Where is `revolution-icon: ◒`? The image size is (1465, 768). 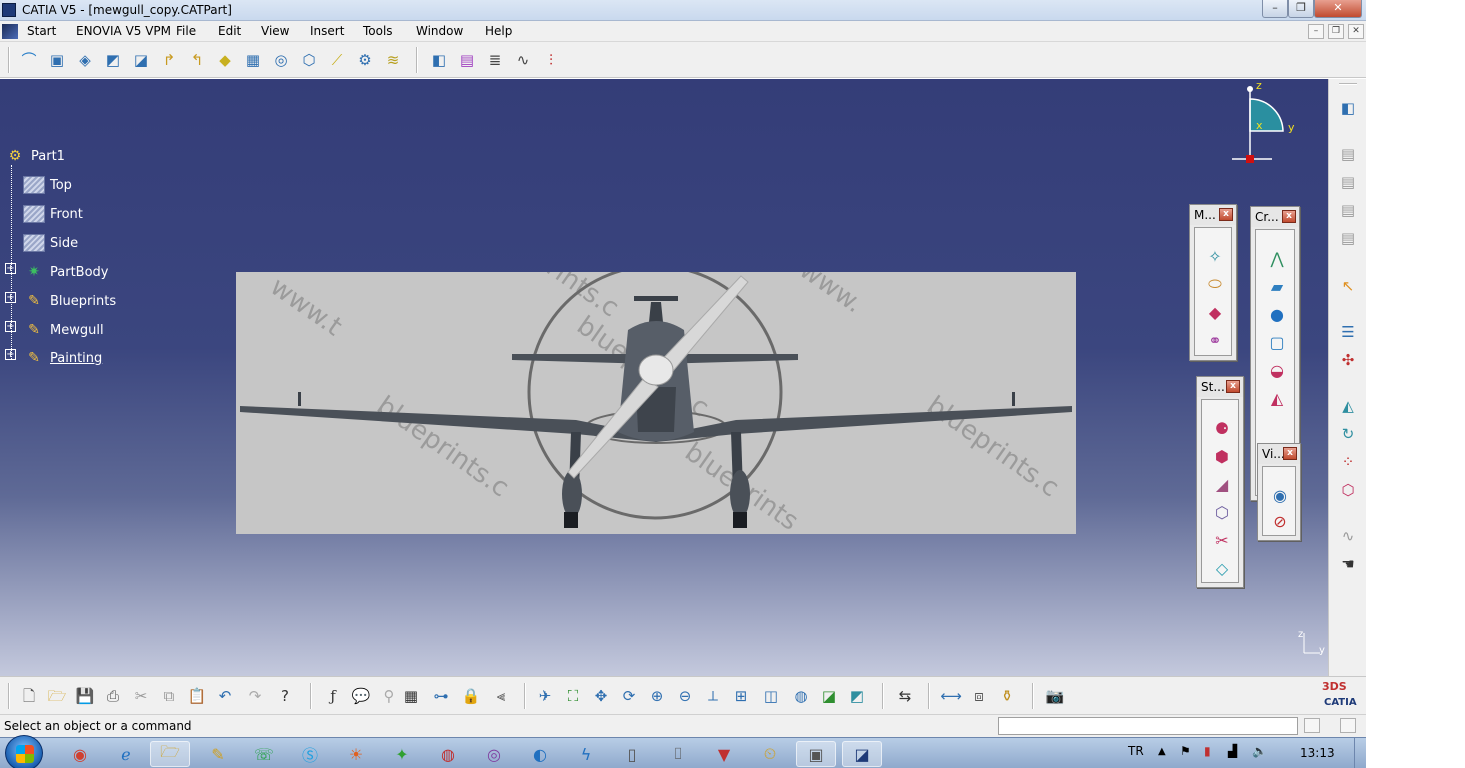
revolution-icon: ◒ is located at coordinates (1277, 370).